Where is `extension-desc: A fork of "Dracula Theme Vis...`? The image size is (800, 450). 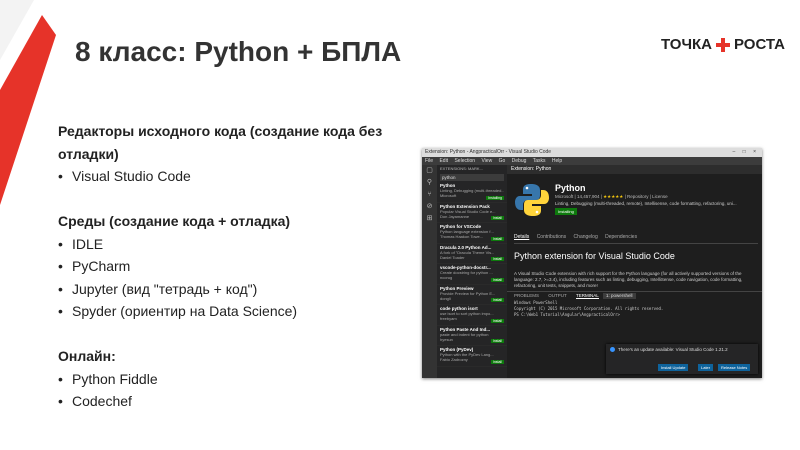 extension-desc: A fork of "Dracula Theme Vis... is located at coordinates (467, 252).